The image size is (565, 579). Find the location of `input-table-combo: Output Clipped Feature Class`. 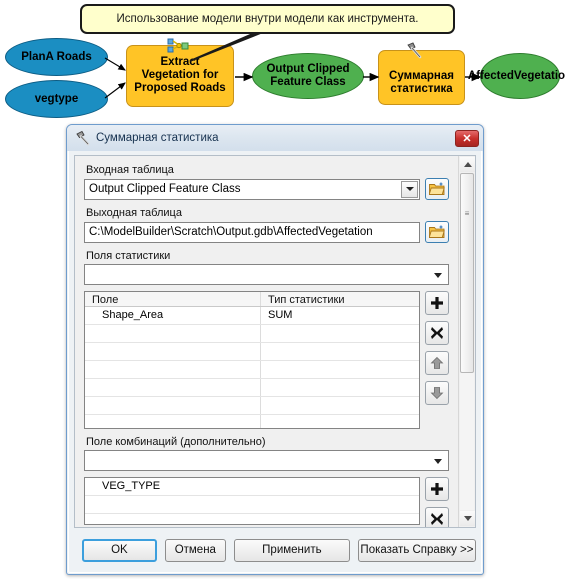

input-table-combo: Output Clipped Feature Class is located at coordinates (252, 189).